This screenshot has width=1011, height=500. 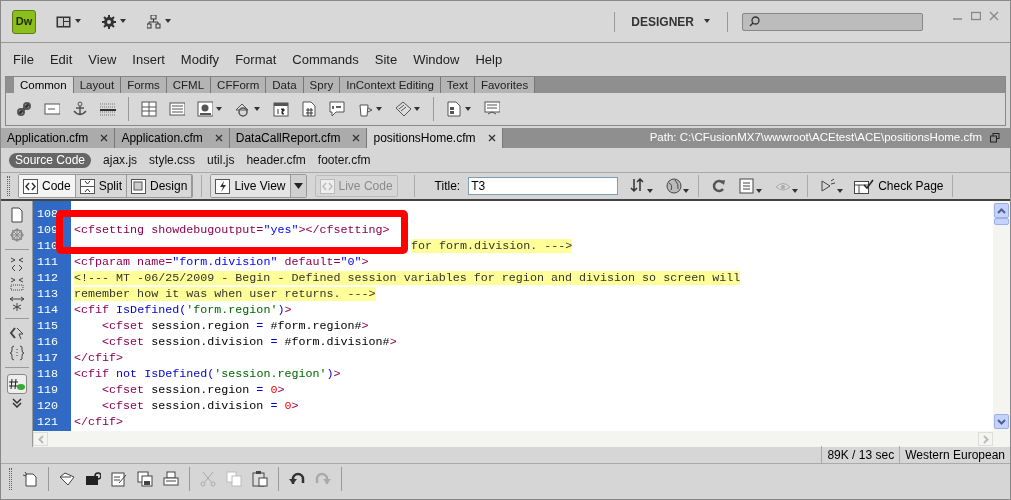 I want to click on gear-icon, so click(x=109, y=21).